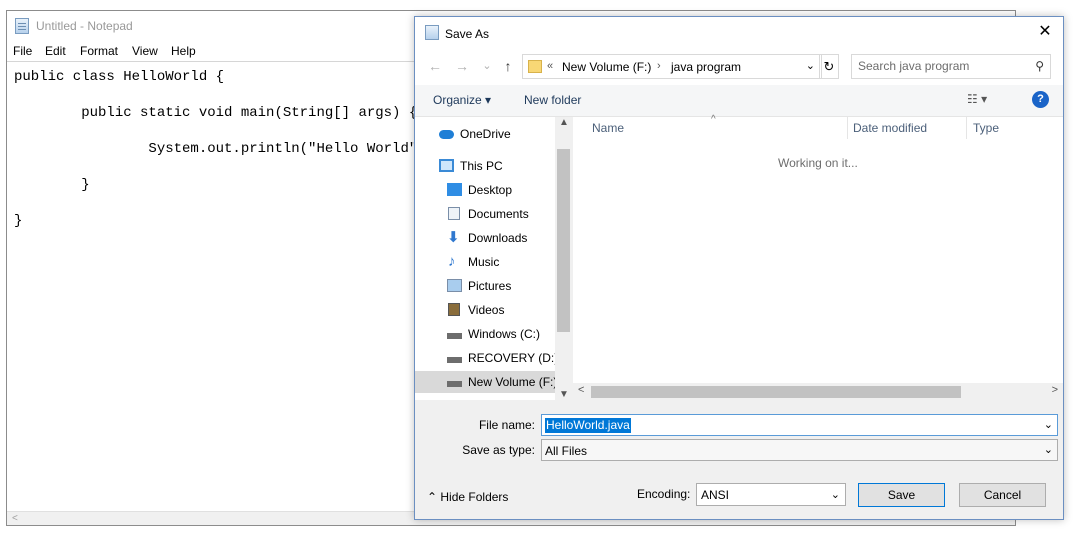 Image resolution: width=1075 pixels, height=541 pixels. What do you see at coordinates (183, 51) in the screenshot?
I see `menu-help: Help` at bounding box center [183, 51].